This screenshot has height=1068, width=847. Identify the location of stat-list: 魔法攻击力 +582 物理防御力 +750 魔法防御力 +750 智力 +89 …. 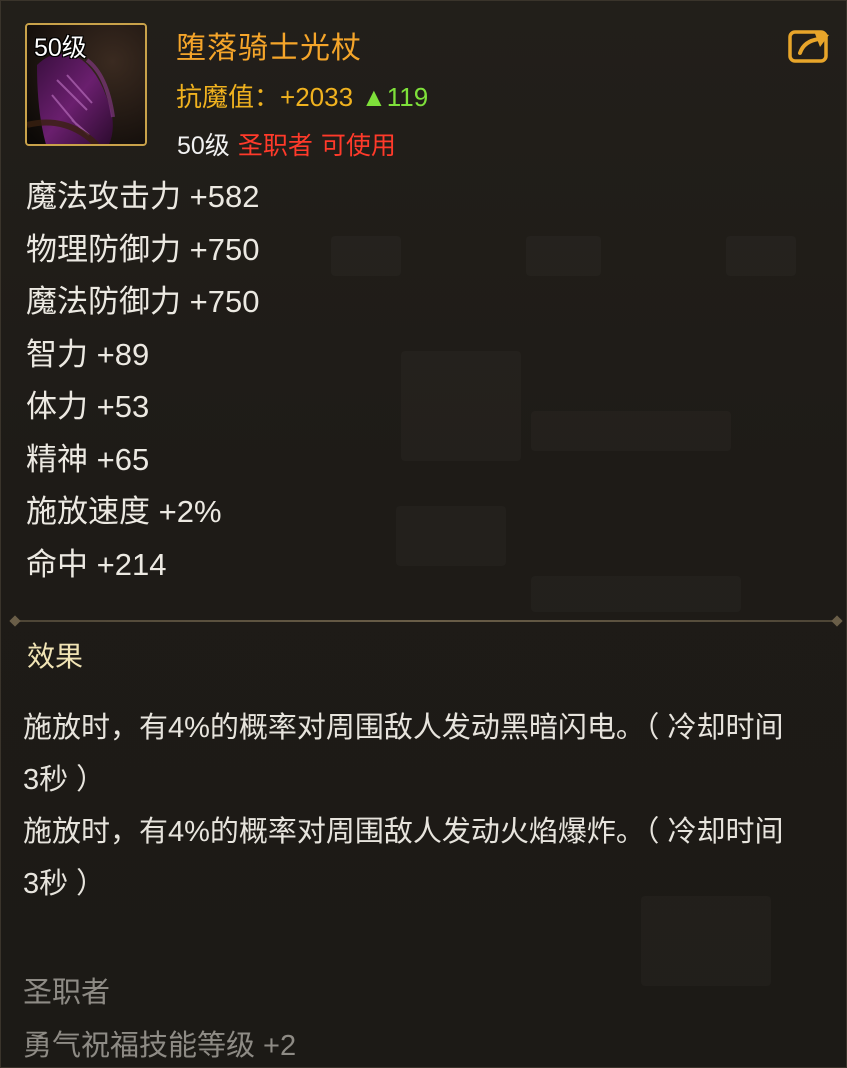
(142, 387).